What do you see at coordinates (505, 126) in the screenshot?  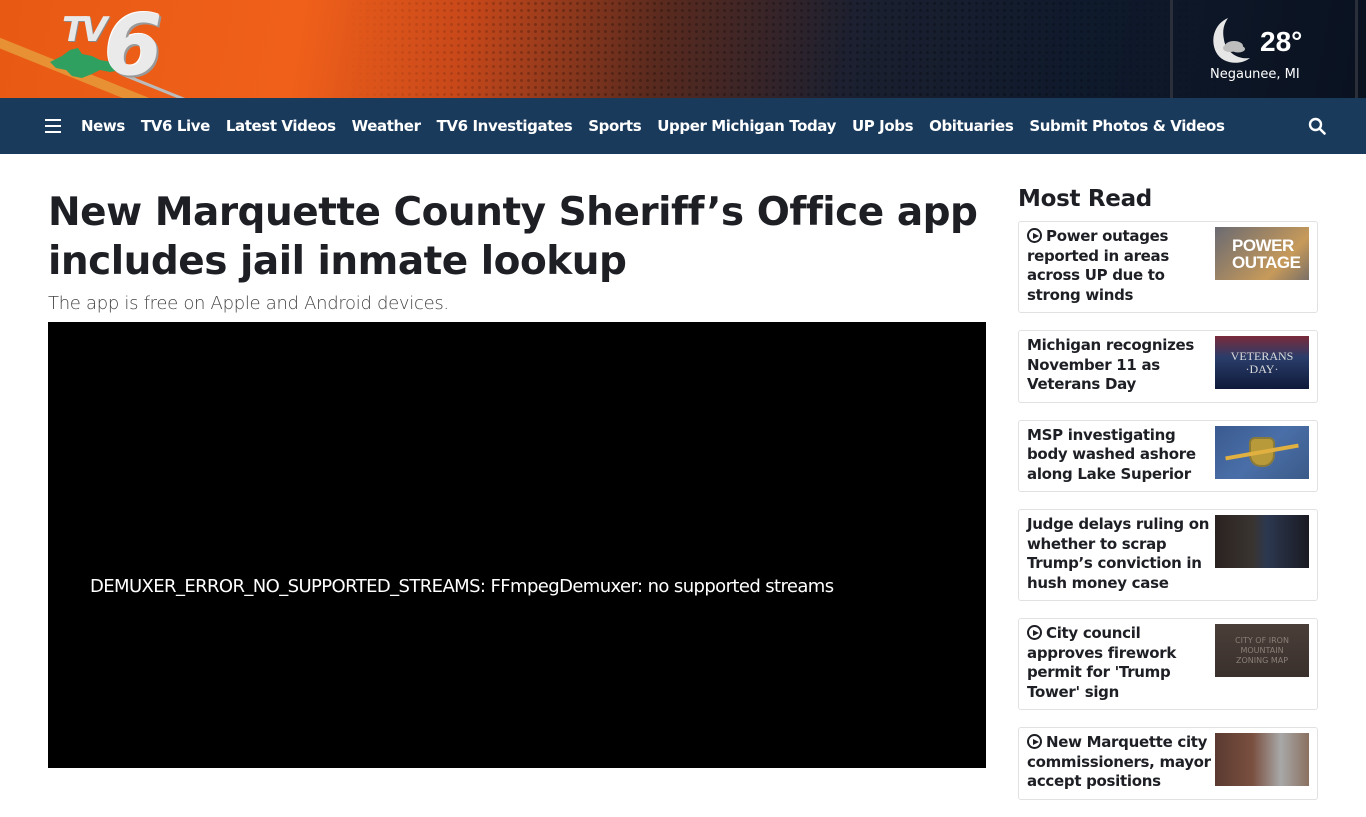 I see `nav-tv6-investigates: TV6 Investigates` at bounding box center [505, 126].